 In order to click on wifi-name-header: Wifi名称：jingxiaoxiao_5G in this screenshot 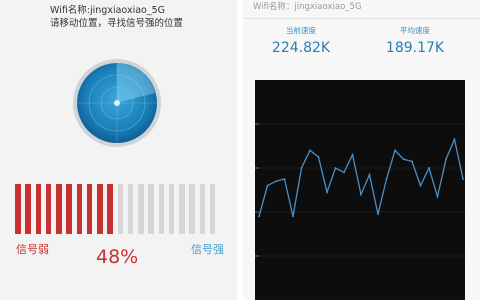, I will do `click(307, 7)`.